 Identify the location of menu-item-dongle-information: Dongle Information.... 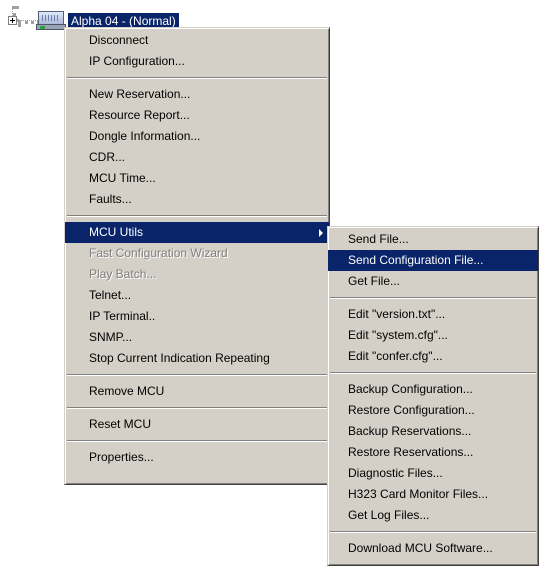
(197, 136).